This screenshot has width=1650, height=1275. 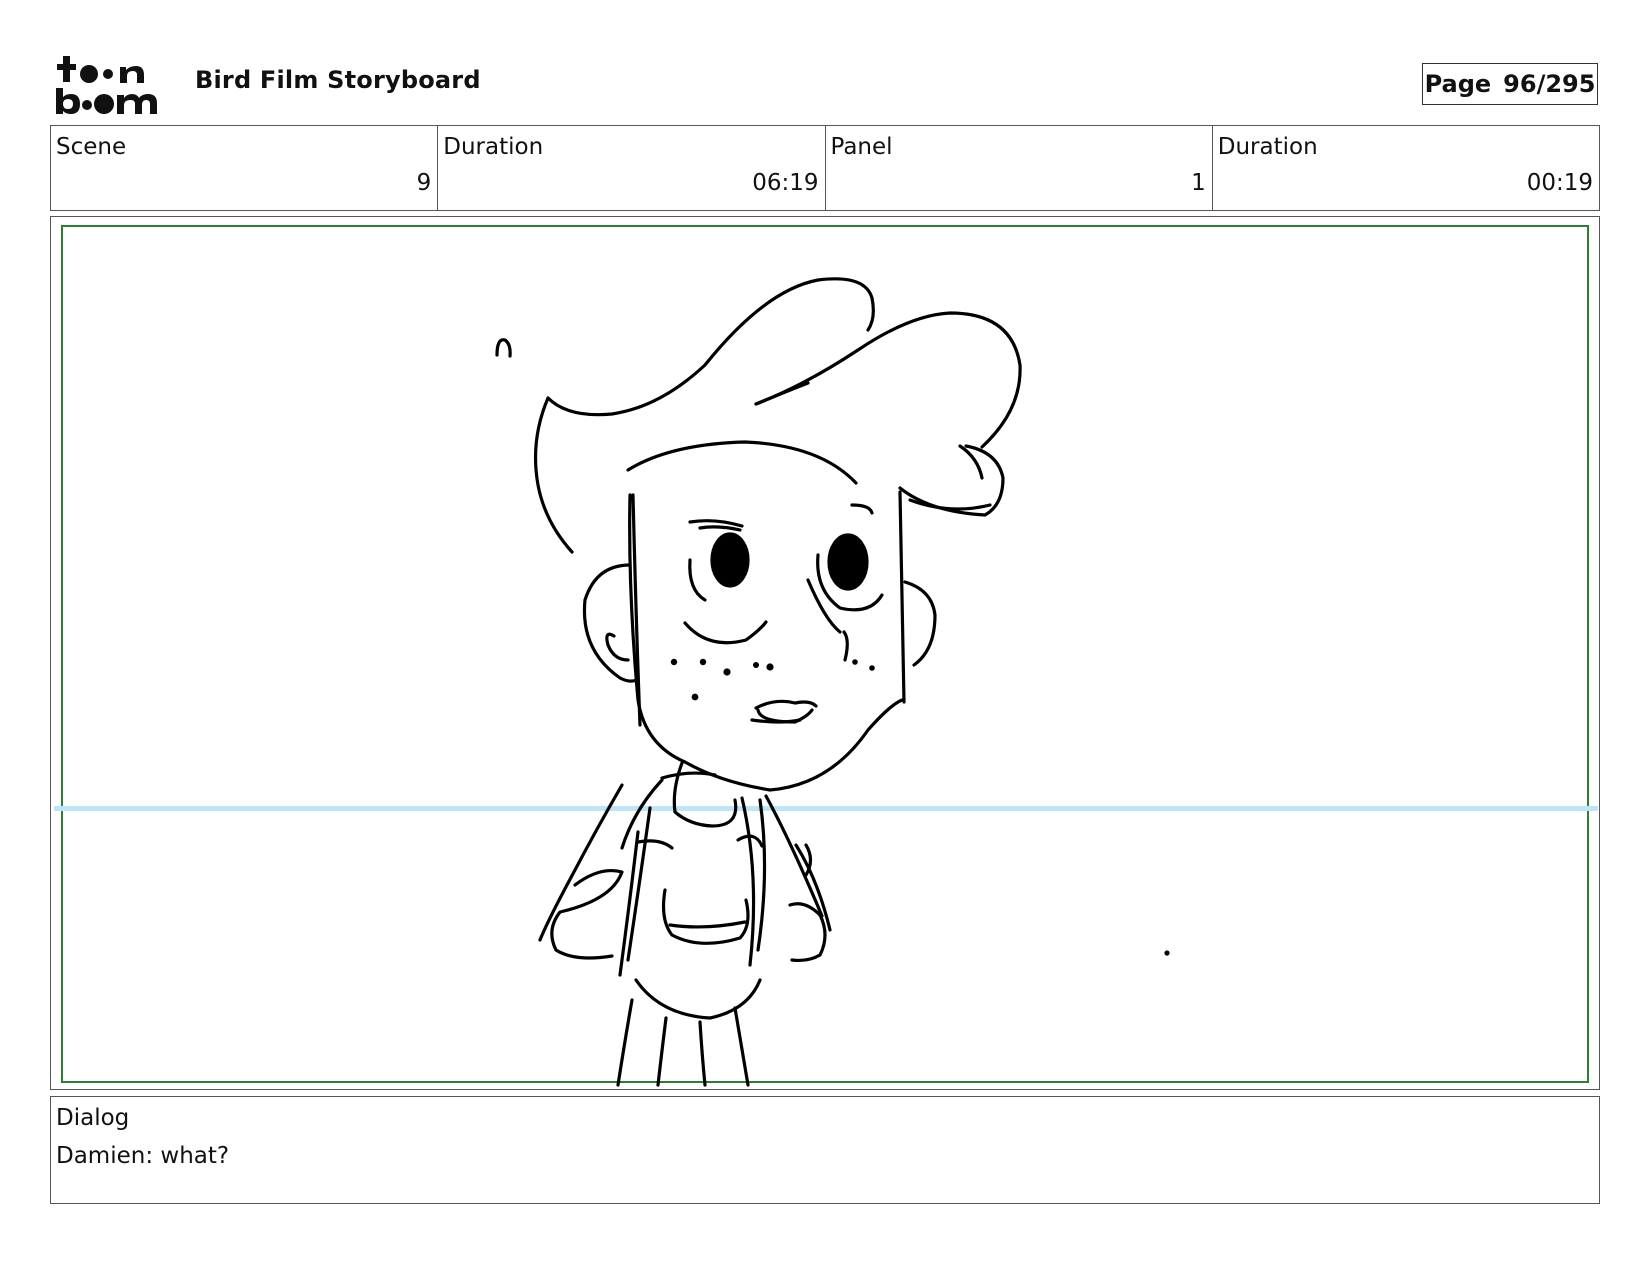 What do you see at coordinates (1458, 84) in the screenshot?
I see `page-label: Page` at bounding box center [1458, 84].